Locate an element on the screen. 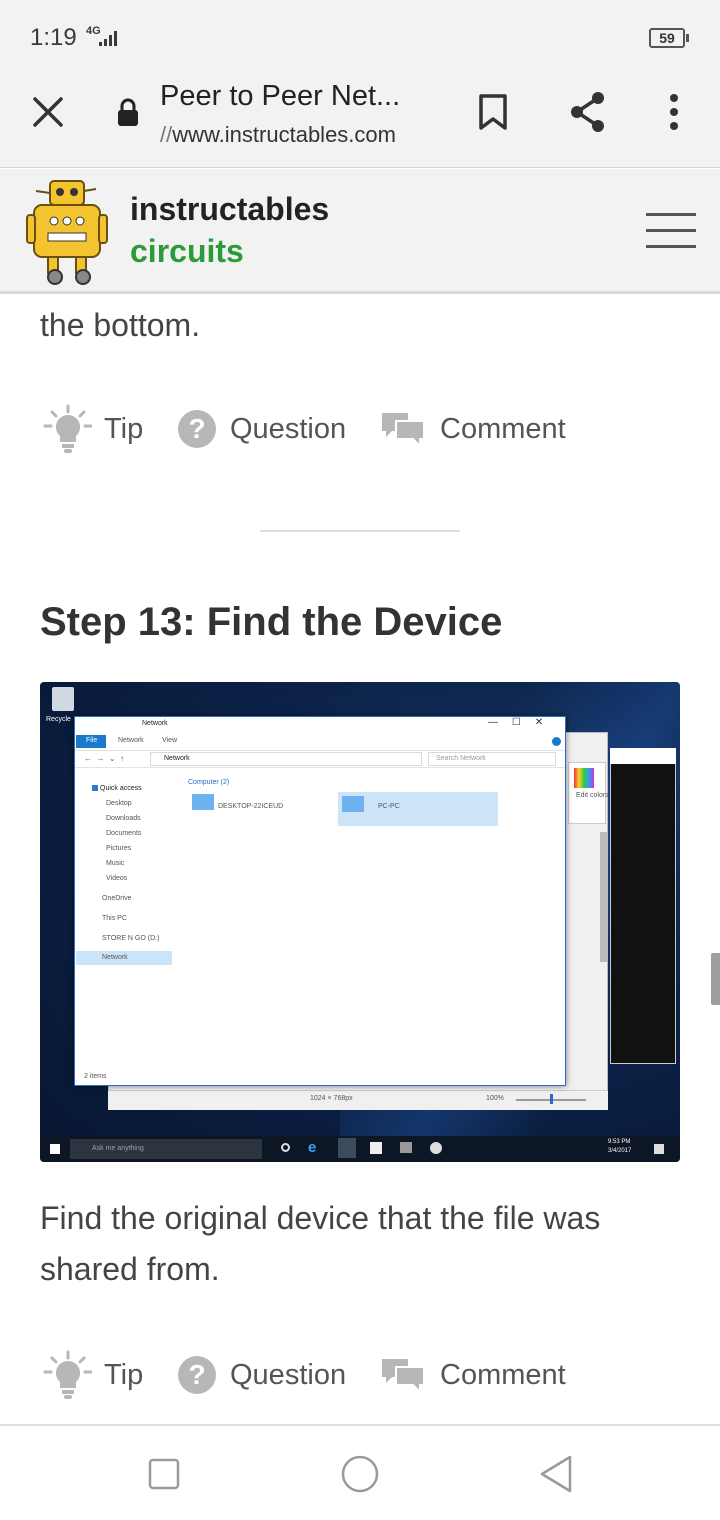 The height and width of the screenshot is (1520, 720). paint-size: 1024 × 768px is located at coordinates (331, 1098).